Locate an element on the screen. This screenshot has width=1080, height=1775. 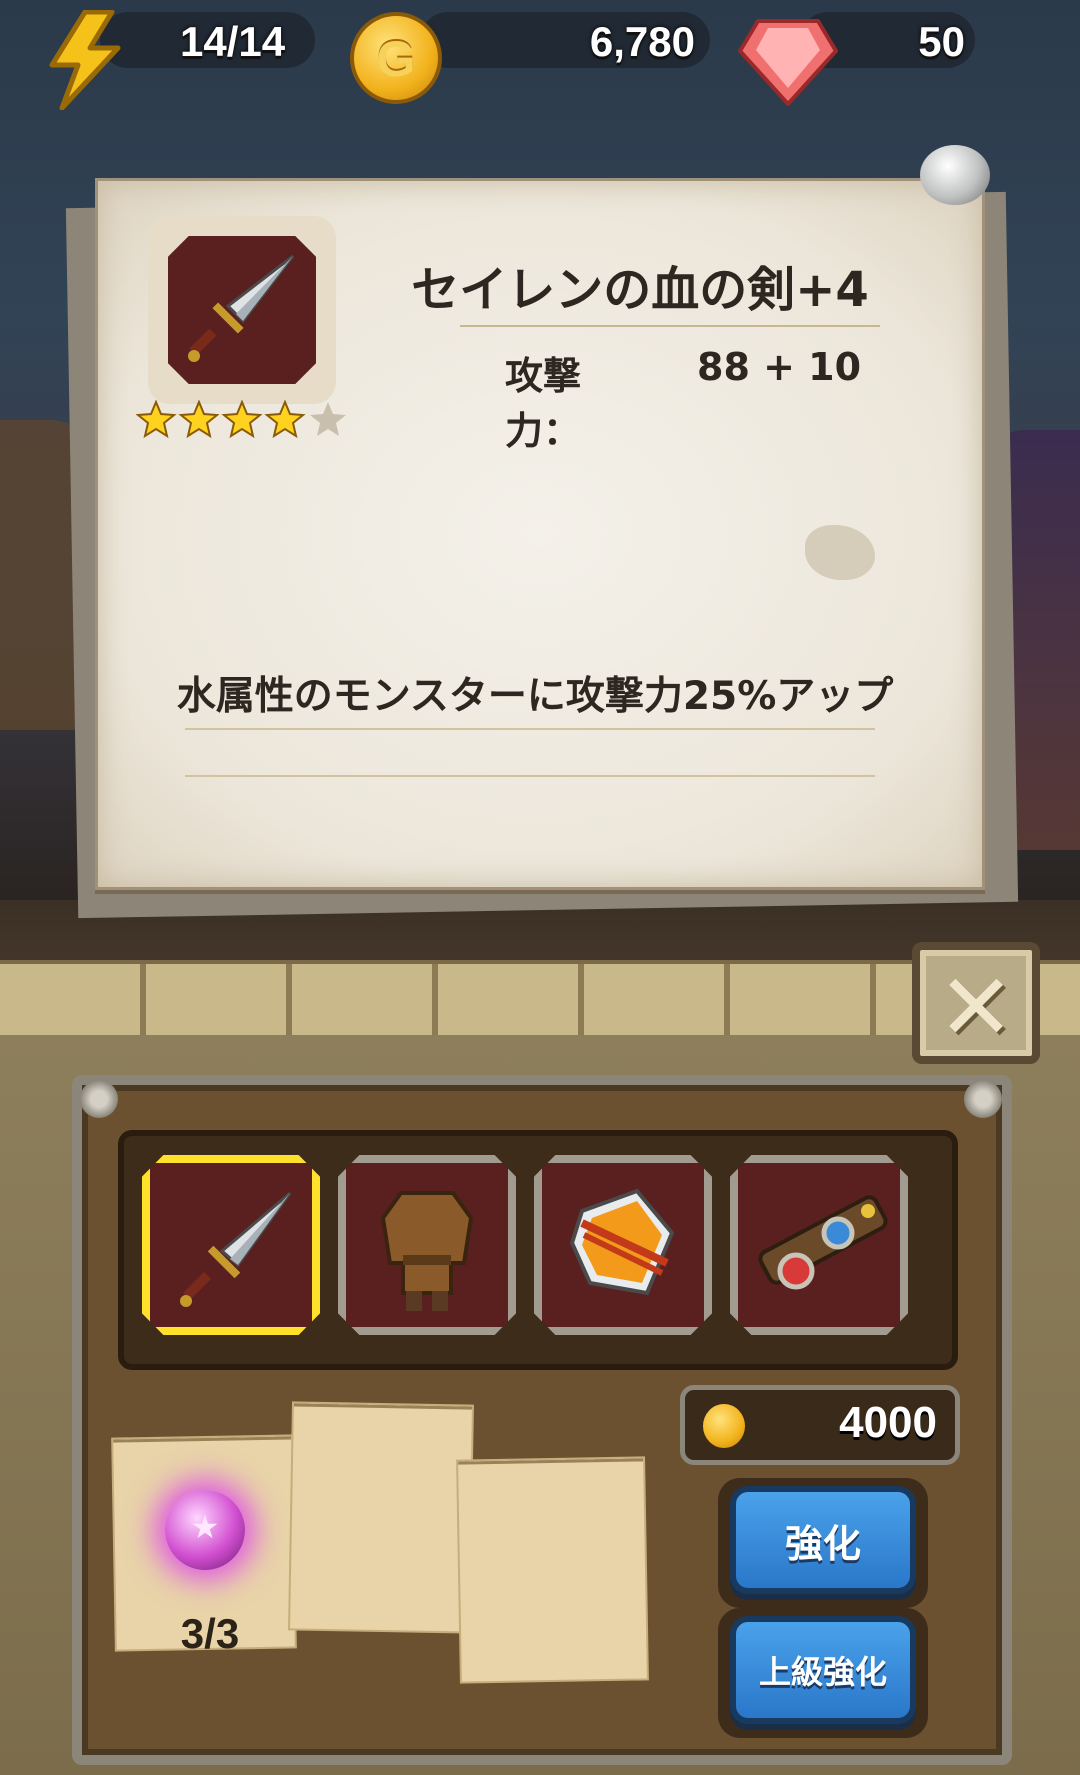
enhance-stone-icon: ★ is located at coordinates (205, 1530).